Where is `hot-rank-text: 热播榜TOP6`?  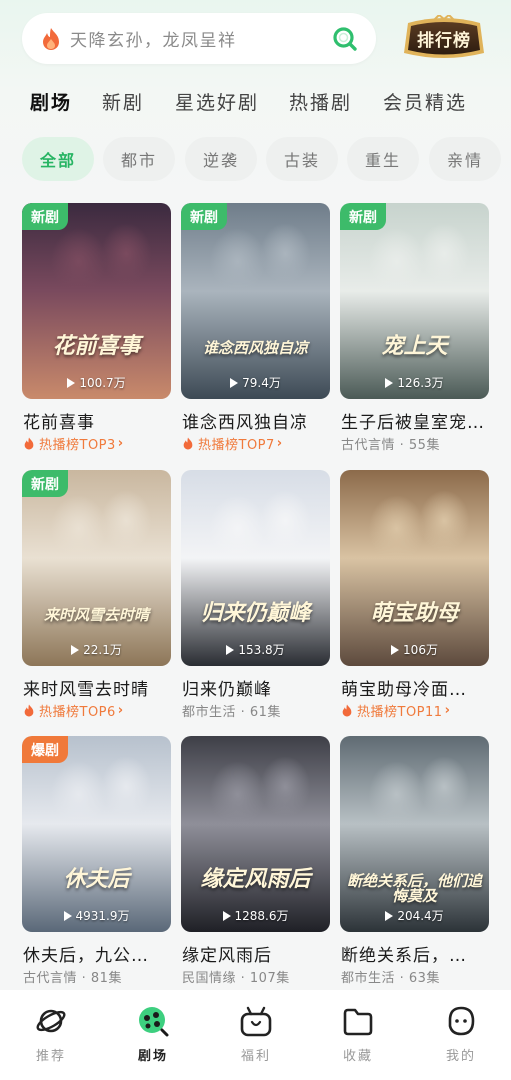
hot-rank-text: 热播榜TOP6 is located at coordinates (77, 712).